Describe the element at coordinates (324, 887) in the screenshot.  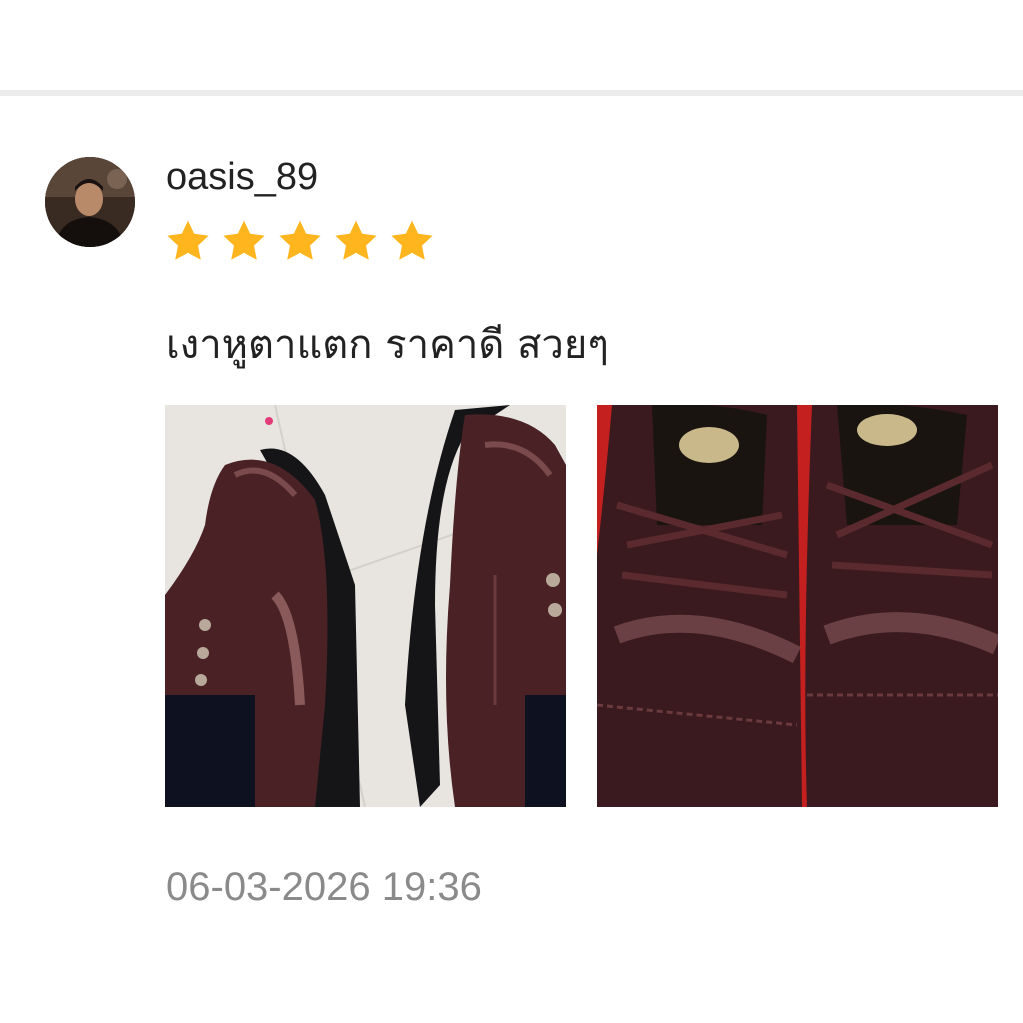
I see `review-timestamp: 06-03-2026 19:36` at that location.